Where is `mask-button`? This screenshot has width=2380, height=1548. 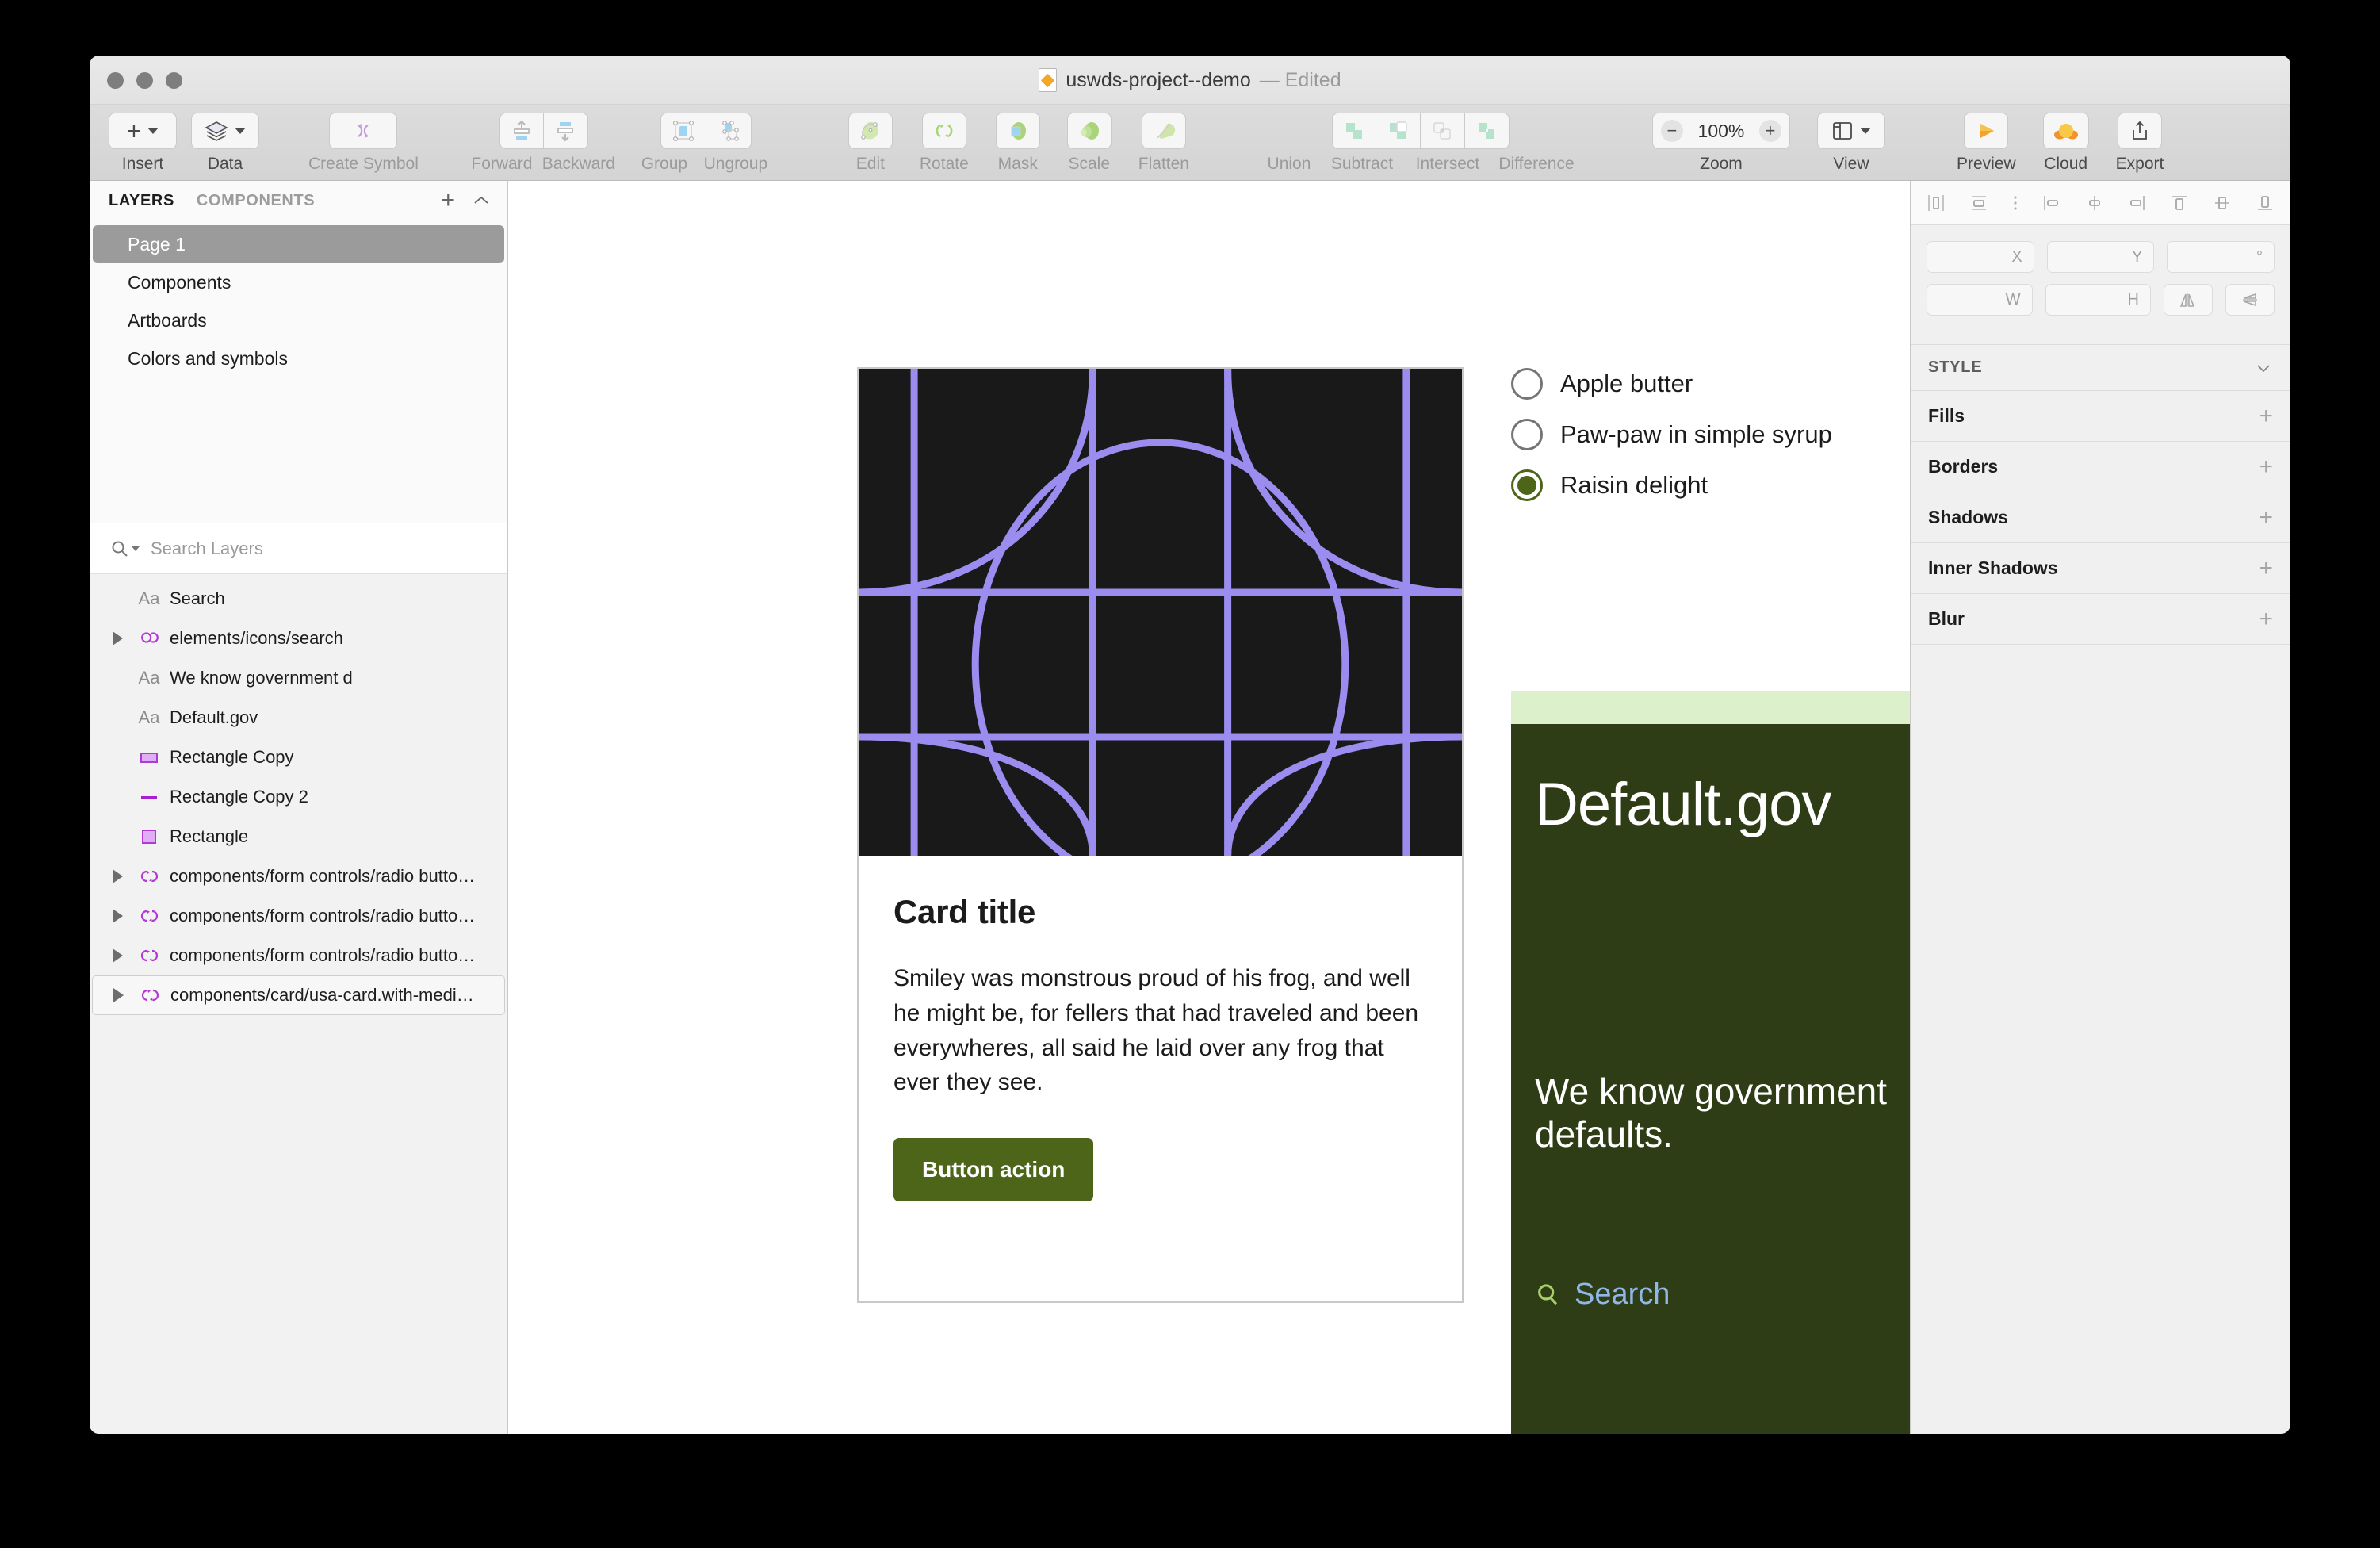
mask-button is located at coordinates (1017, 131).